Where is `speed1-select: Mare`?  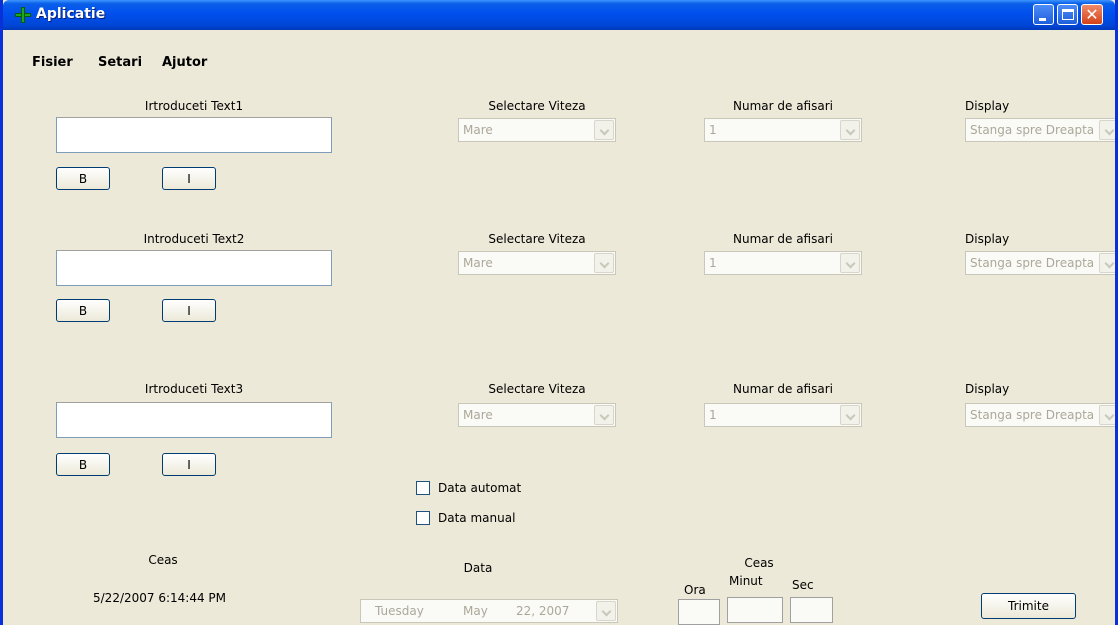
speed1-select: Mare is located at coordinates (537, 130).